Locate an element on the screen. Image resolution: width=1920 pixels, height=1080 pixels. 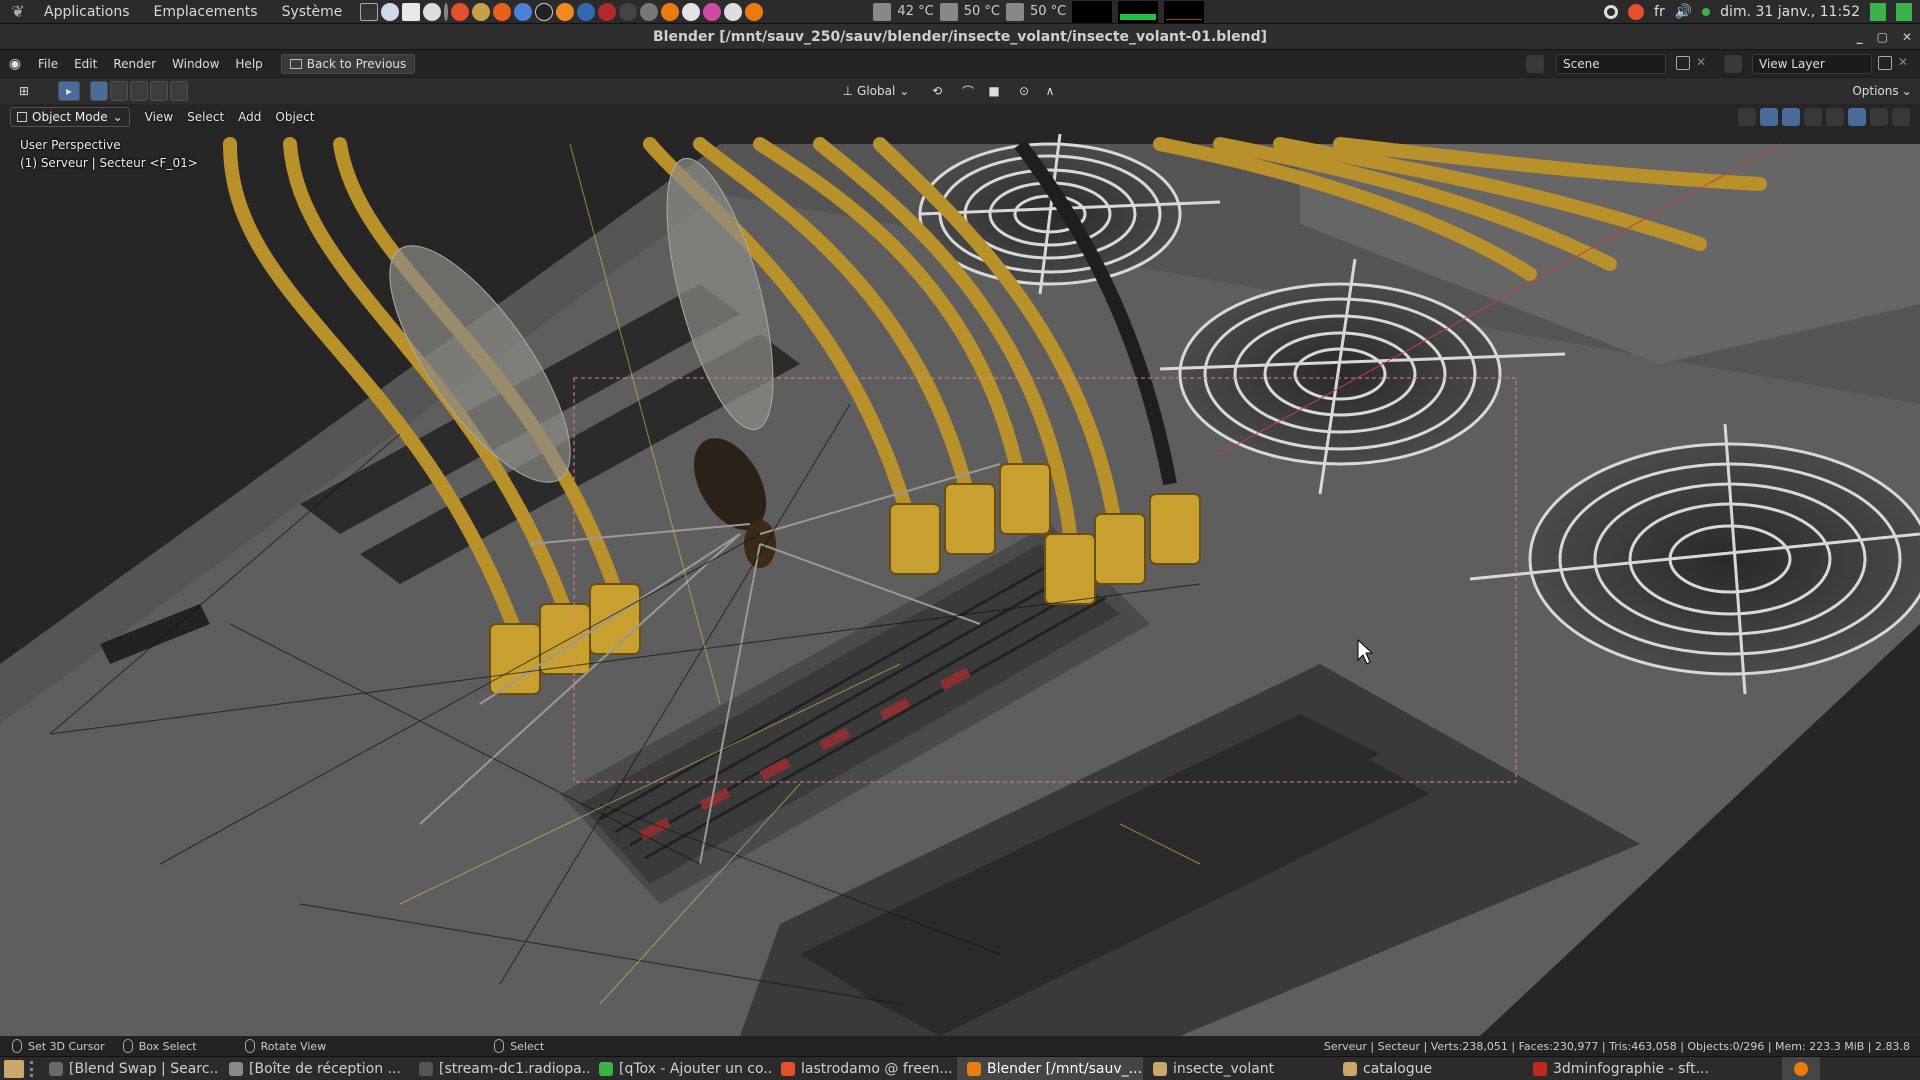
camera-launcher-icon is located at coordinates (432, 11).